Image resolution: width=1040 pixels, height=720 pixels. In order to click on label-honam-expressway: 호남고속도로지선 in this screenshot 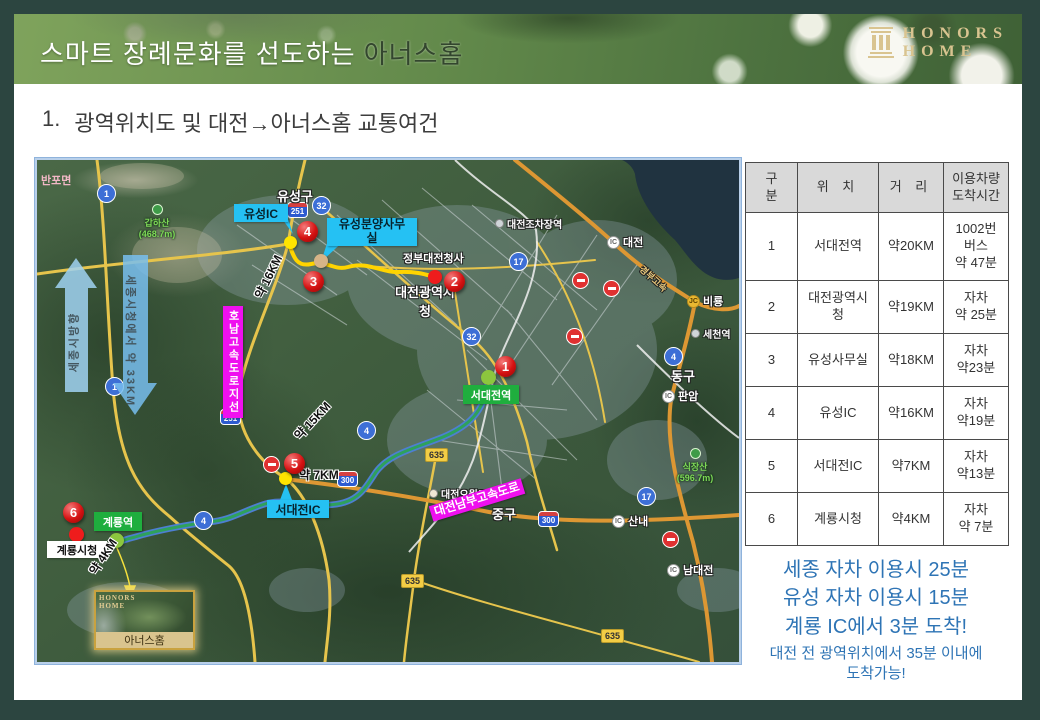, I will do `click(233, 362)`.